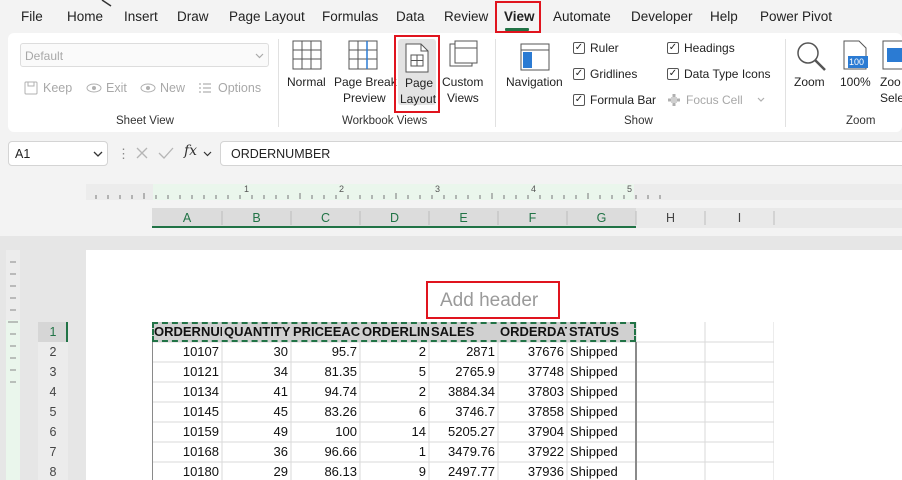 The height and width of the screenshot is (480, 902). I want to click on table-cell: 86.13, so click(325, 471).